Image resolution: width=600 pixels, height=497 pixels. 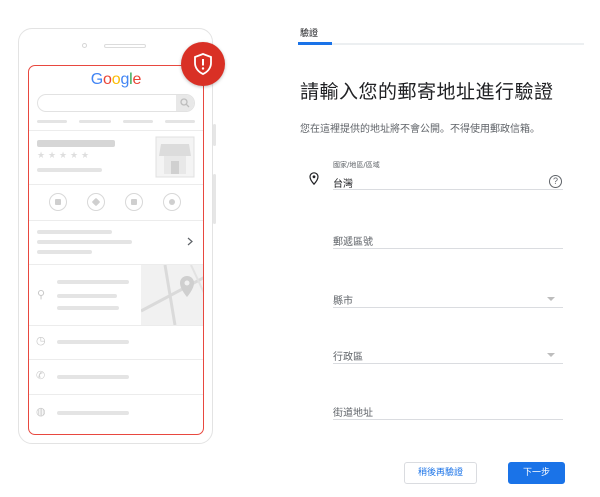 What do you see at coordinates (314, 178) in the screenshot?
I see `location-pin-icon` at bounding box center [314, 178].